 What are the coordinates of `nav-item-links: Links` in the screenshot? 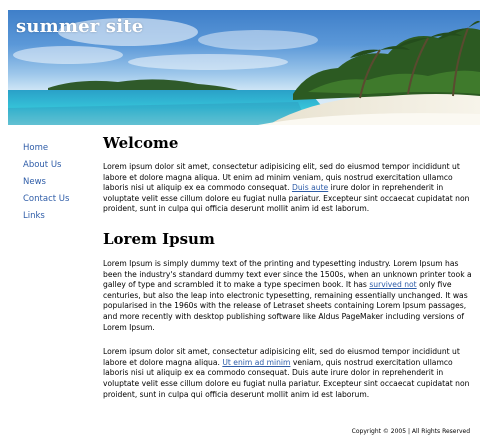 It's located at (58, 212).